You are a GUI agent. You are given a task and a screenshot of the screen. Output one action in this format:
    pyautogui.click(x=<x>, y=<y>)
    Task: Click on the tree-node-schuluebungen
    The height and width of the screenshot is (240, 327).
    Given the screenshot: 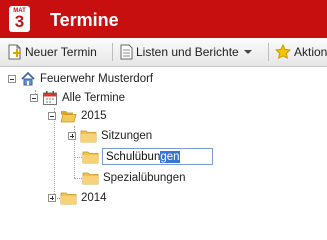 What is the action you would take?
    pyautogui.click(x=90, y=157)
    